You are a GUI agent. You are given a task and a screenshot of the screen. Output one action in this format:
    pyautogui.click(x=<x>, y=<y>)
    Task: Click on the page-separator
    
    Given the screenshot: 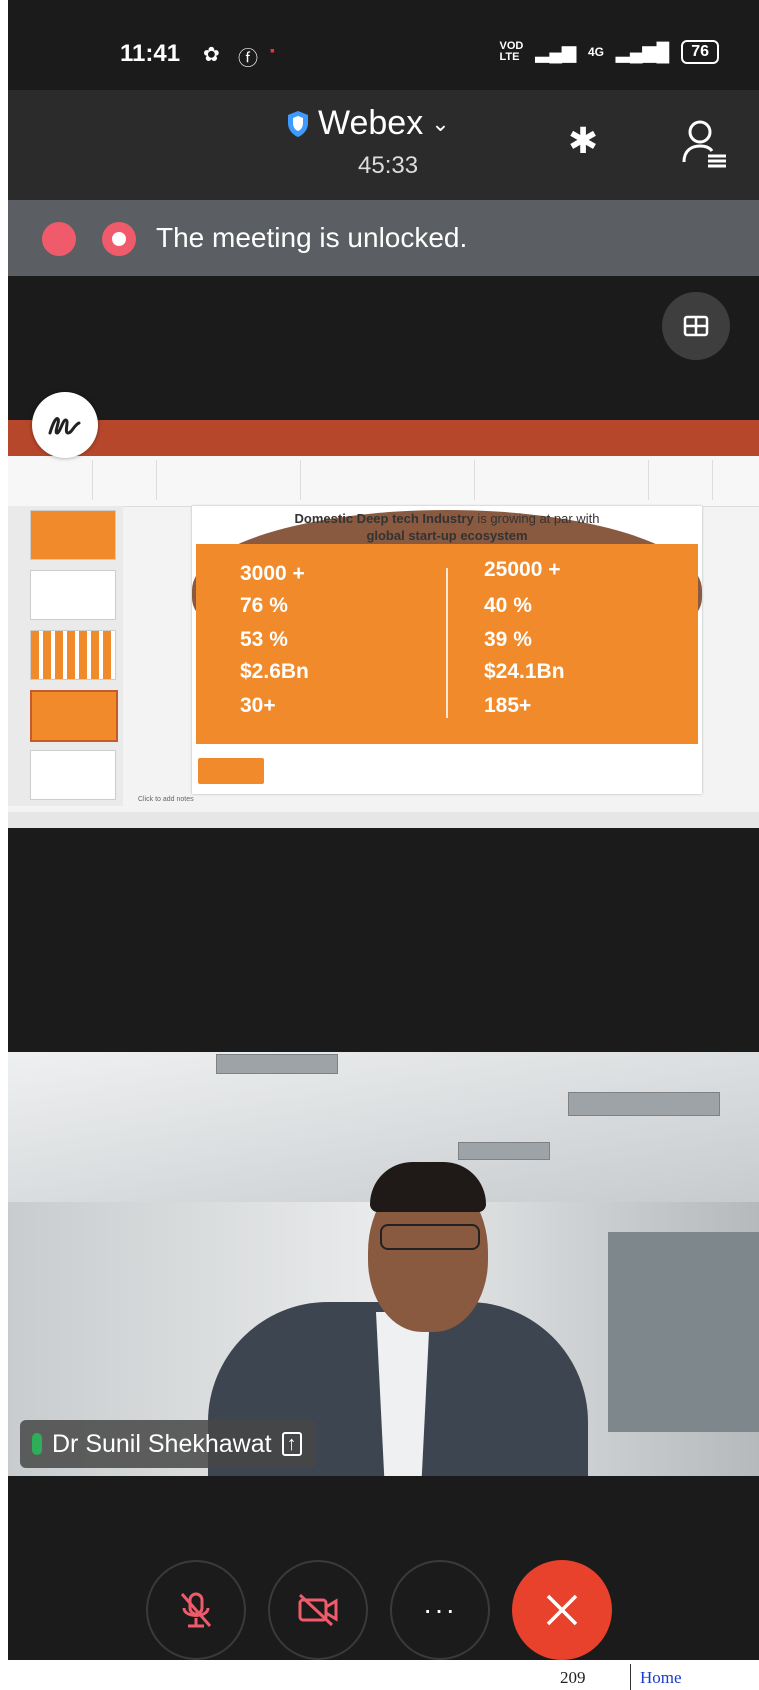 What is the action you would take?
    pyautogui.click(x=630, y=1677)
    